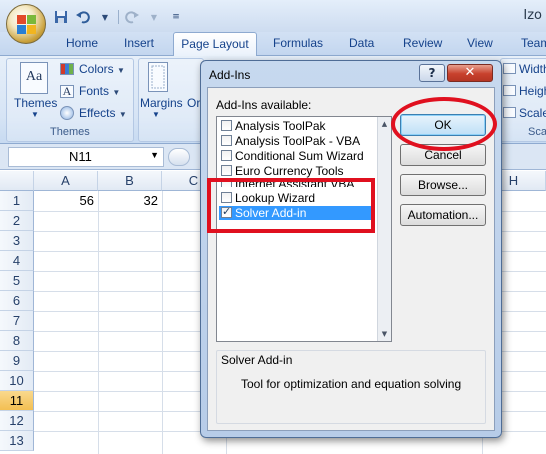 The image size is (546, 454). Describe the element at coordinates (509, 112) in the screenshot. I see `scale-icon` at that location.